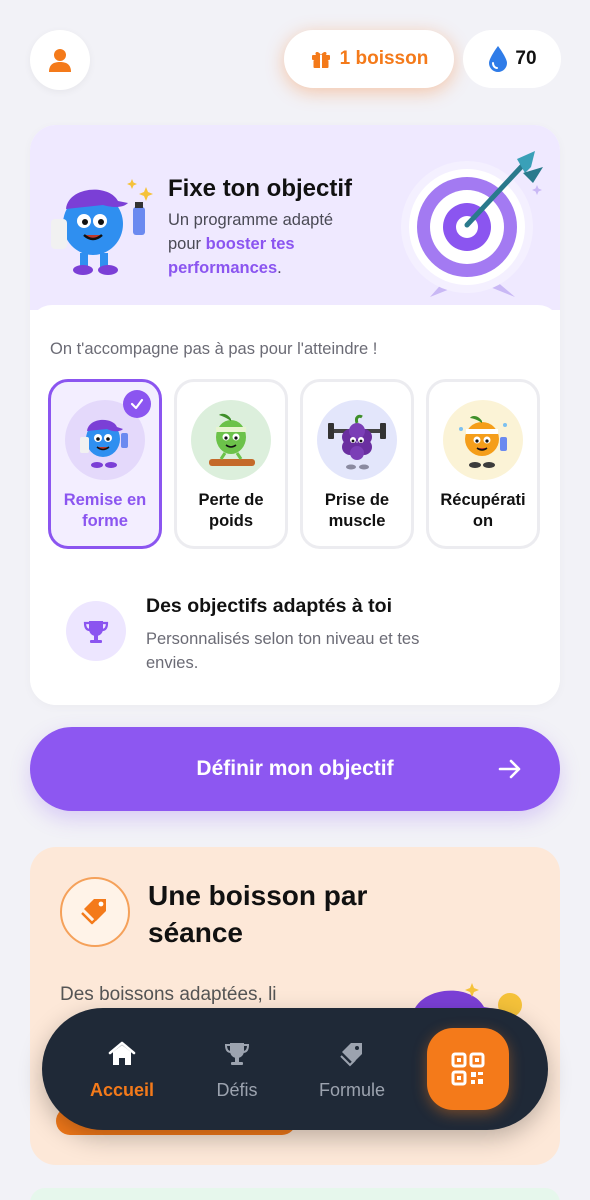  I want to click on weight-loss-mascot-icon, so click(231, 440).